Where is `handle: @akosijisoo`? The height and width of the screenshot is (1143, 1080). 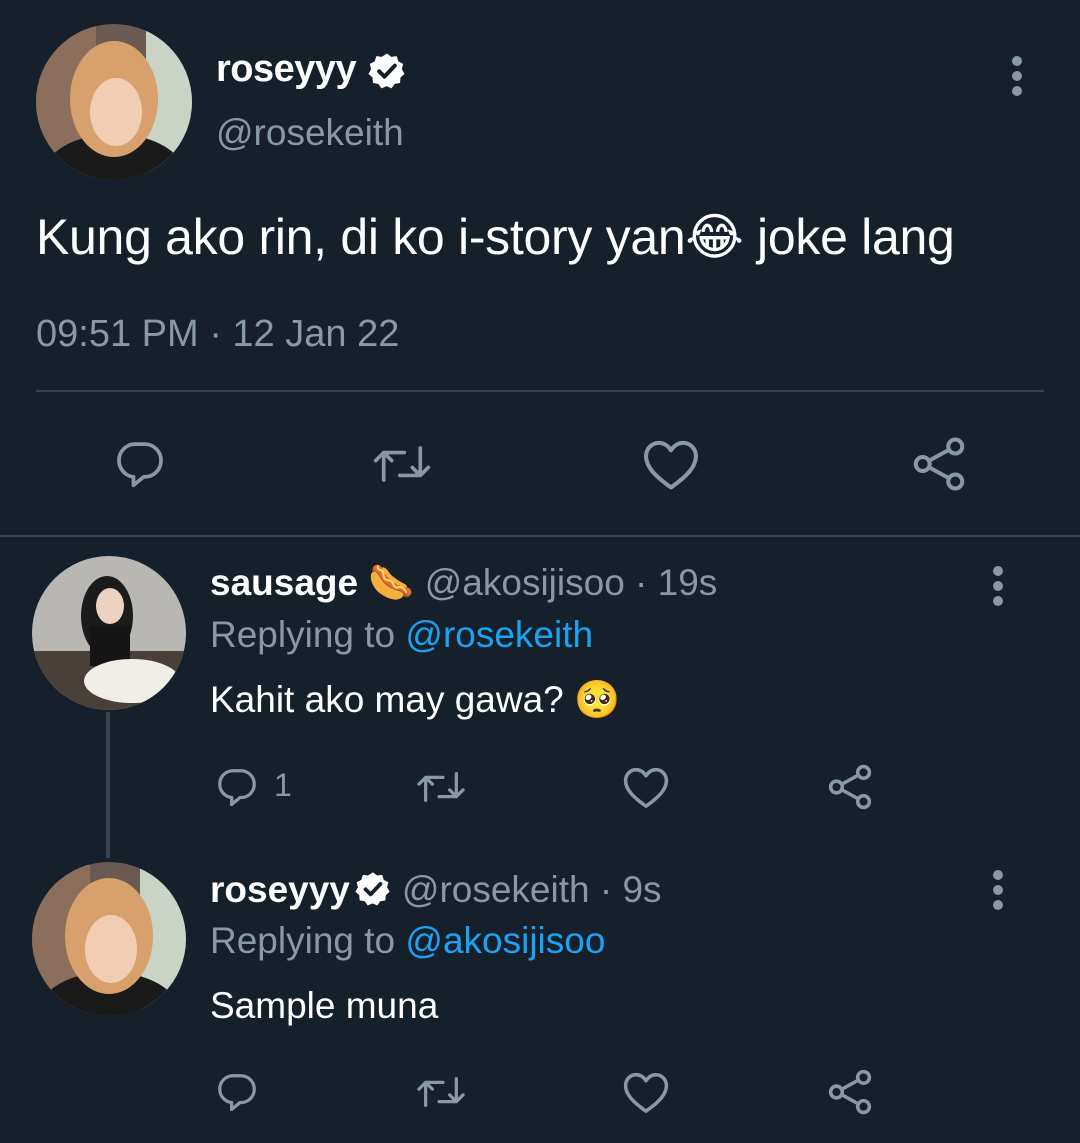 handle: @akosijisoo is located at coordinates (525, 582).